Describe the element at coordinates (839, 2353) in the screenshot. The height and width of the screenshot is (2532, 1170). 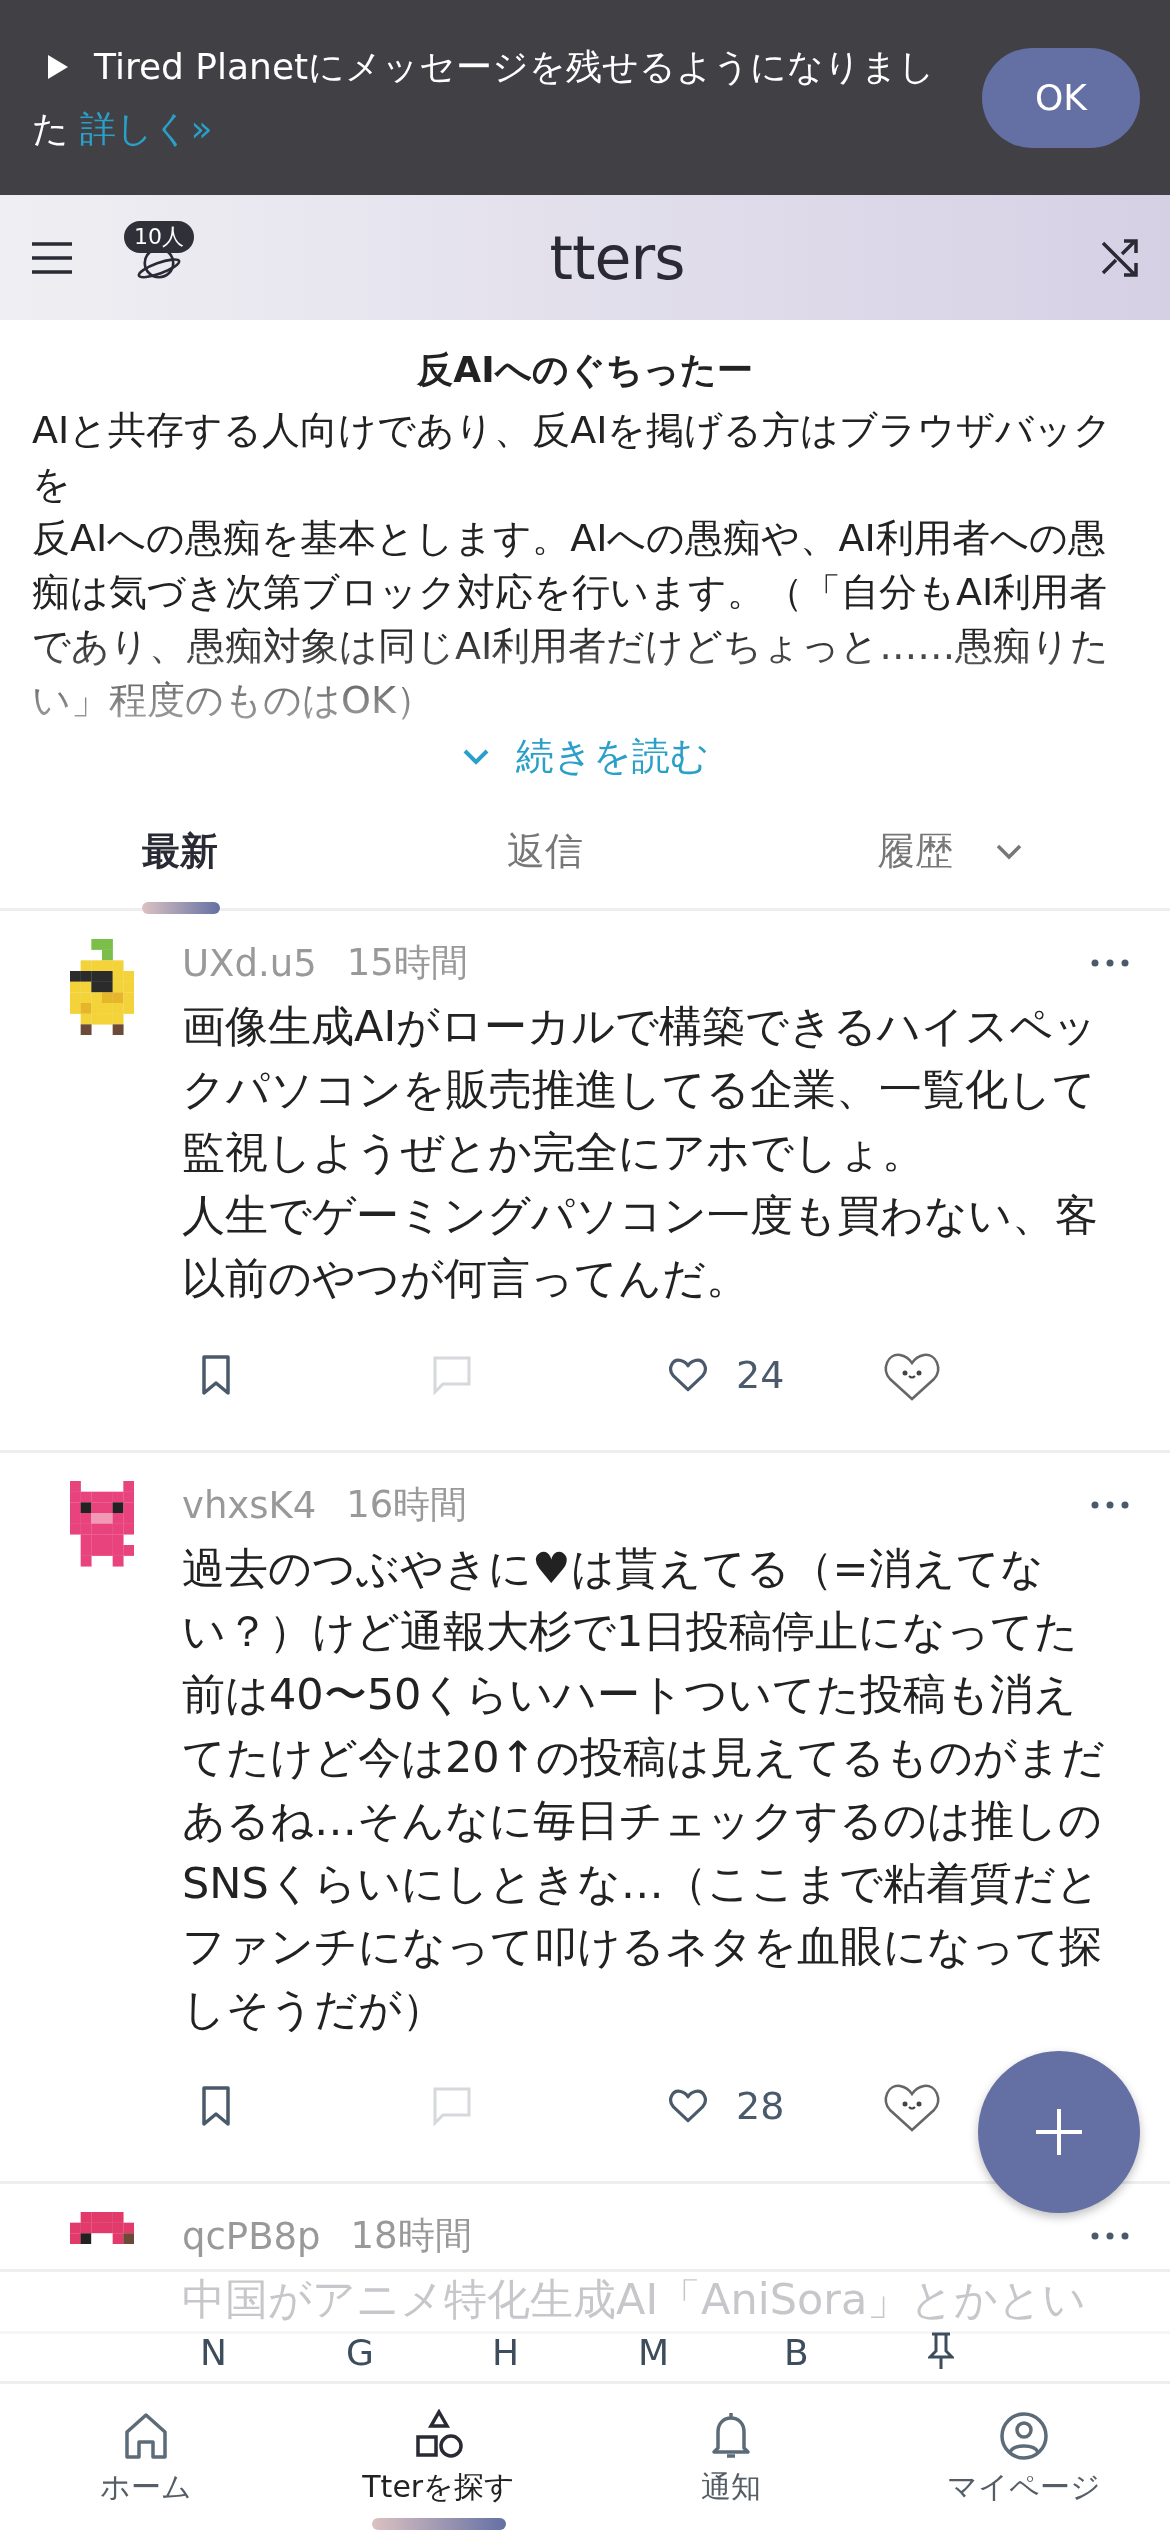
I see `jump-letter: B` at that location.